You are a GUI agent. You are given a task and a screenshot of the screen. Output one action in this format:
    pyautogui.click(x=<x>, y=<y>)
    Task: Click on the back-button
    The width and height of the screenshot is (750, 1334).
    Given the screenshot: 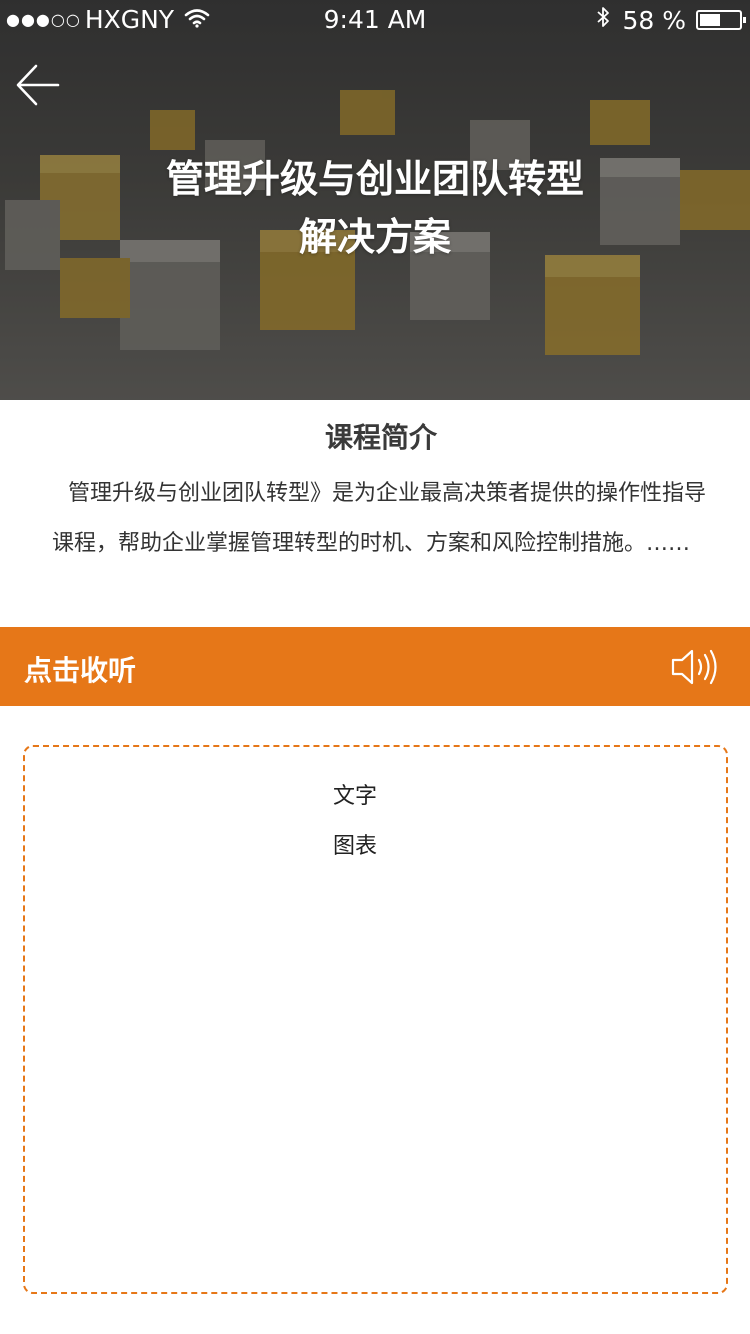 What is the action you would take?
    pyautogui.click(x=39, y=87)
    